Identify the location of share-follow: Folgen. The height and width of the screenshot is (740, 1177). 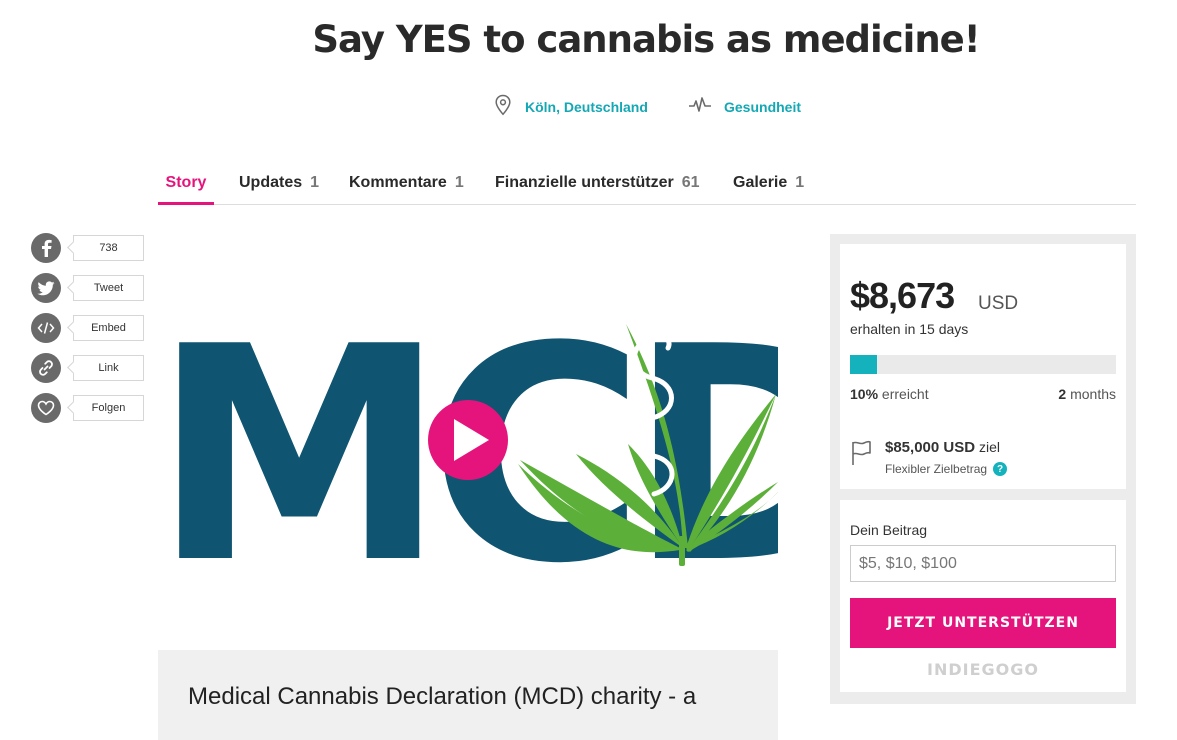
(87, 408).